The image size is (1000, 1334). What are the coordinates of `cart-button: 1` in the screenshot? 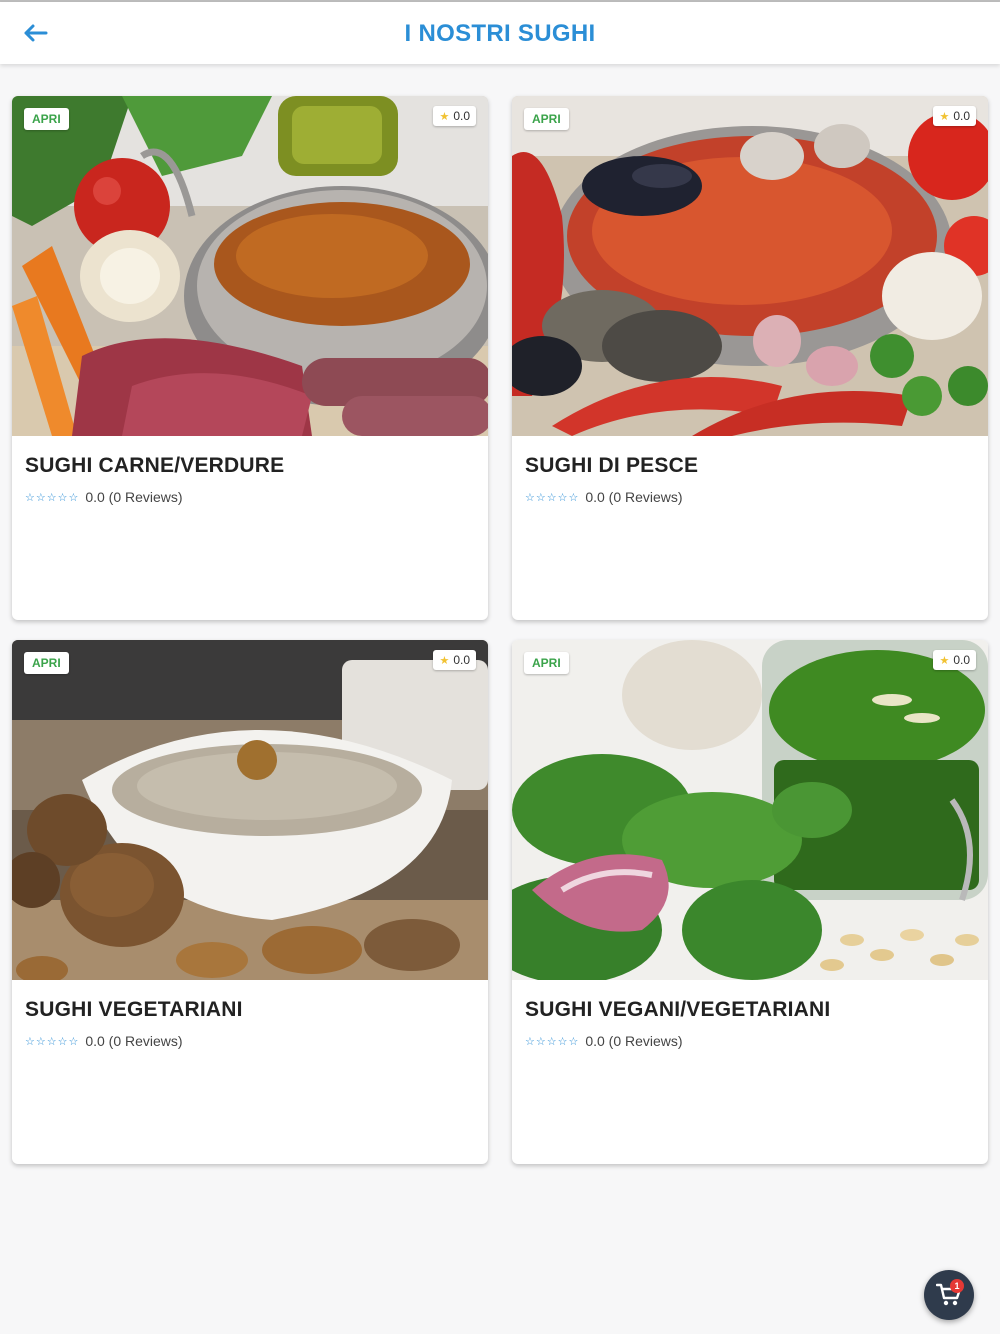 It's located at (949, 1295).